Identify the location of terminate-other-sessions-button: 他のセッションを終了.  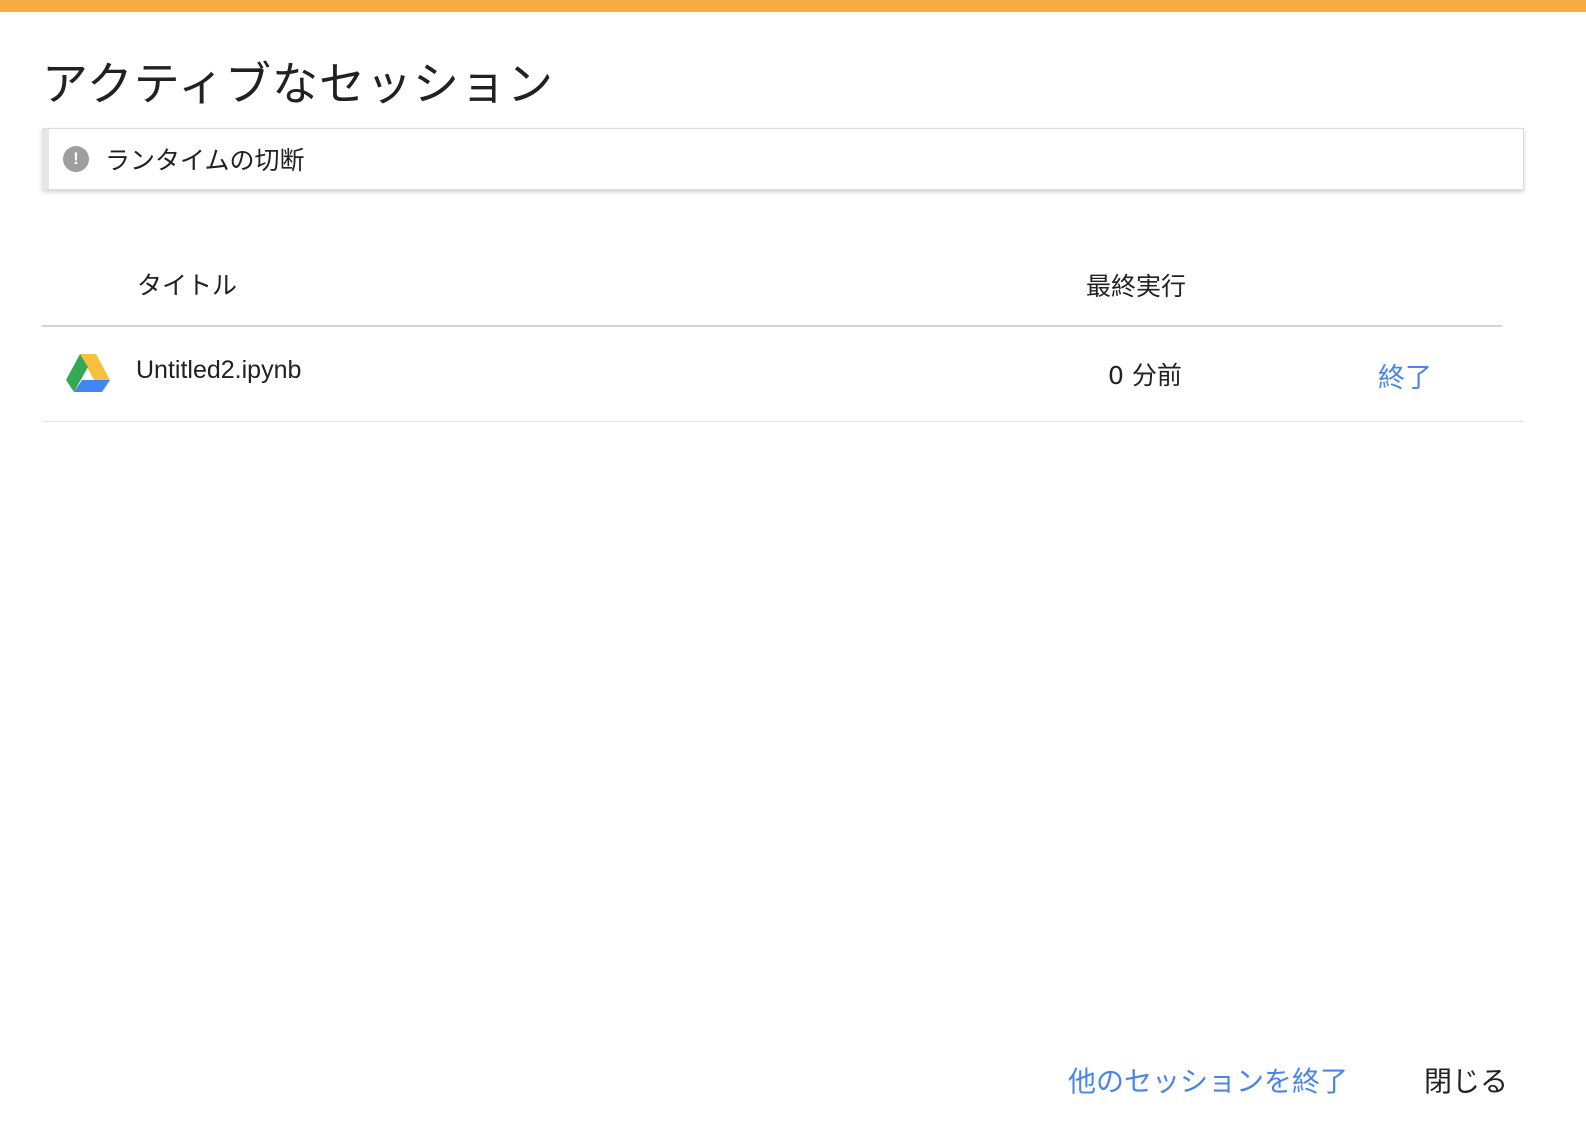
(1208, 1080).